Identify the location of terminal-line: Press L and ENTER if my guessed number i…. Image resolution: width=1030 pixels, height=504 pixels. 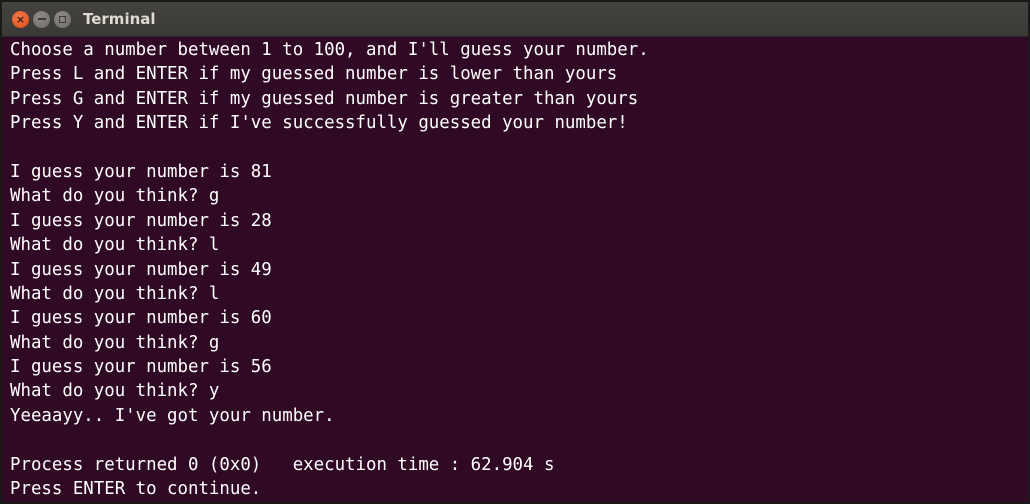
(314, 74).